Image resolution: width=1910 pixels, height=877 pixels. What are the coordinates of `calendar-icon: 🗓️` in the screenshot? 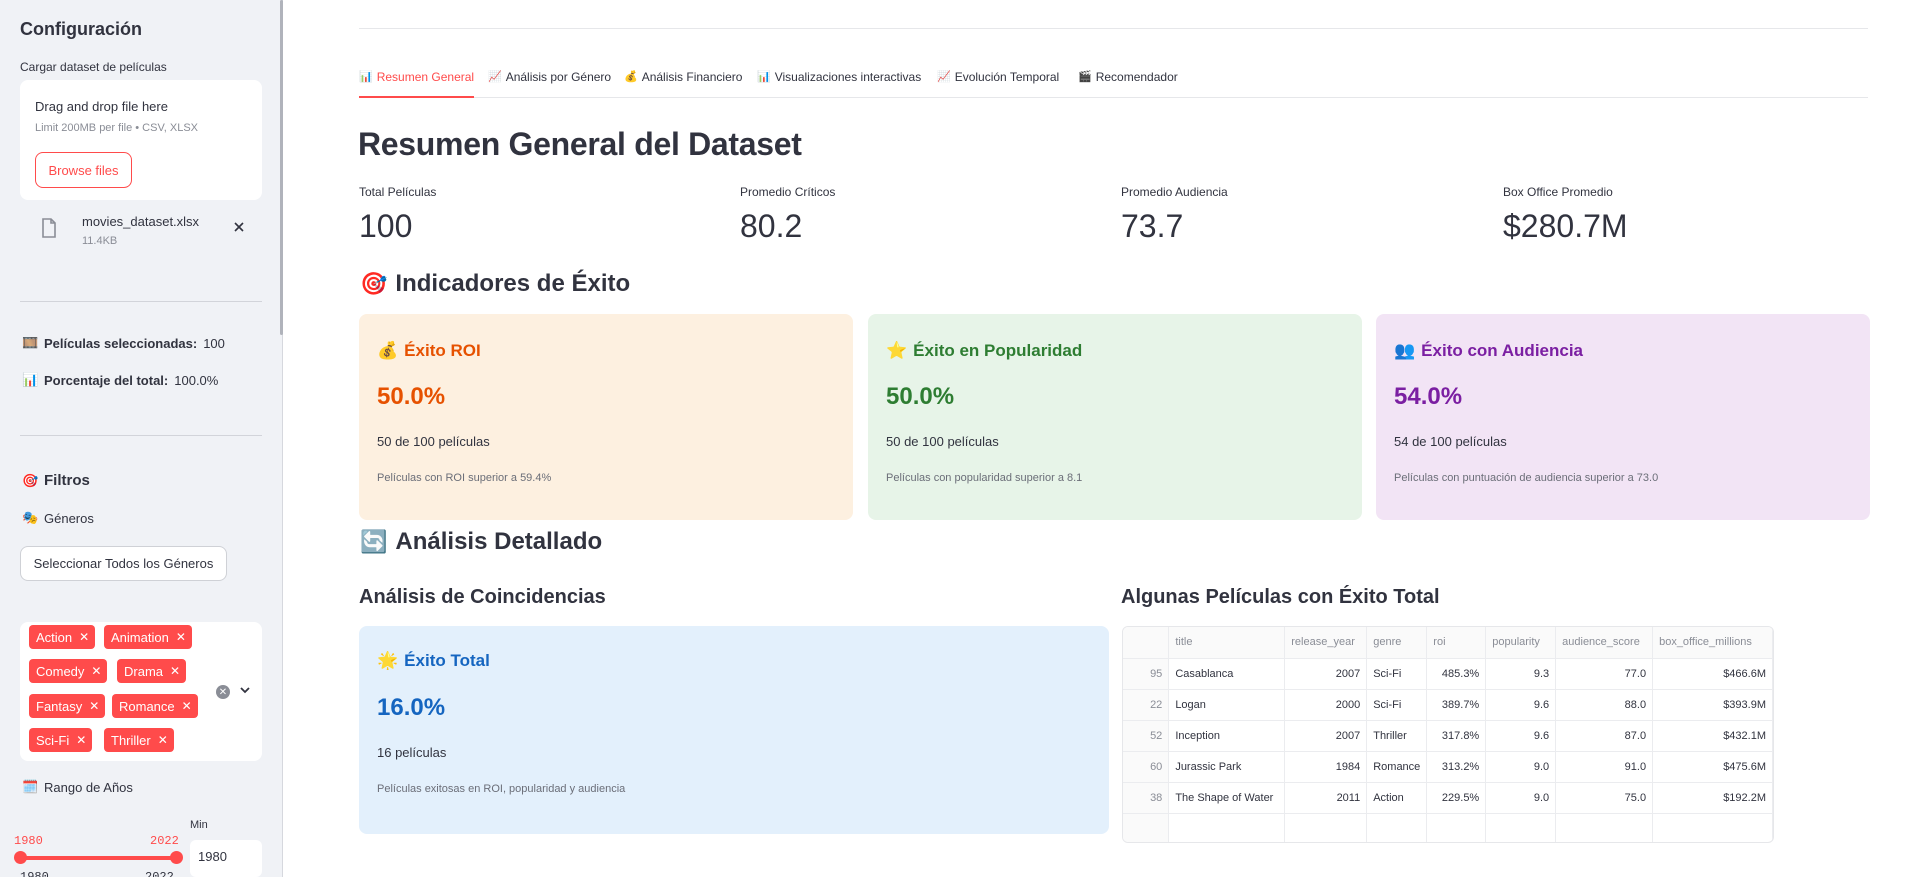 It's located at (30, 786).